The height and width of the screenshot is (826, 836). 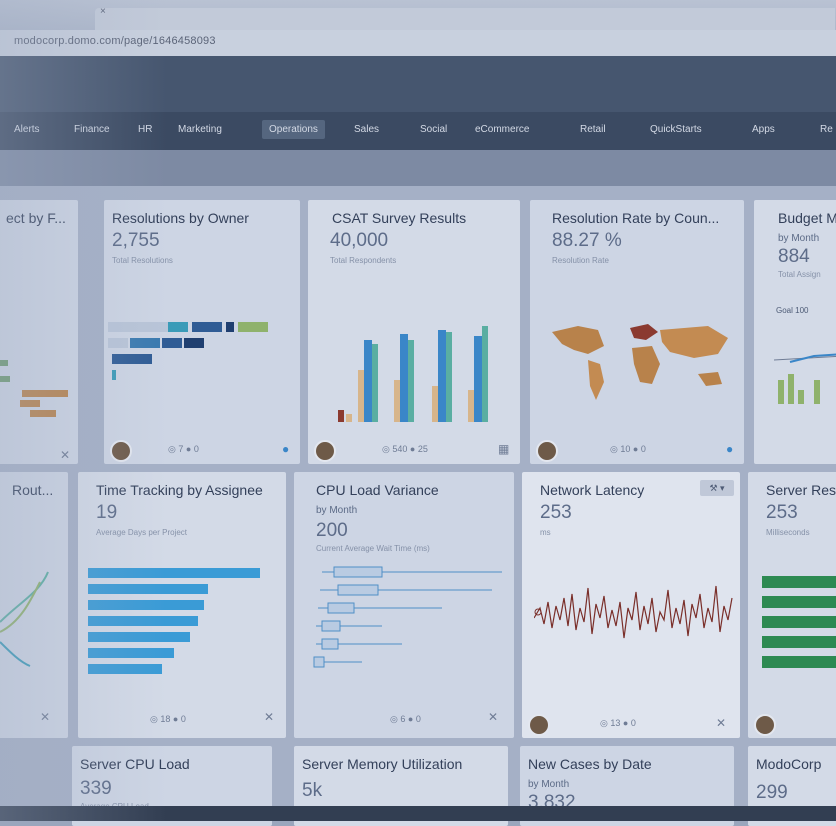 What do you see at coordinates (405, 449) in the screenshot?
I see `view-count: ◎ 540 ● 25` at bounding box center [405, 449].